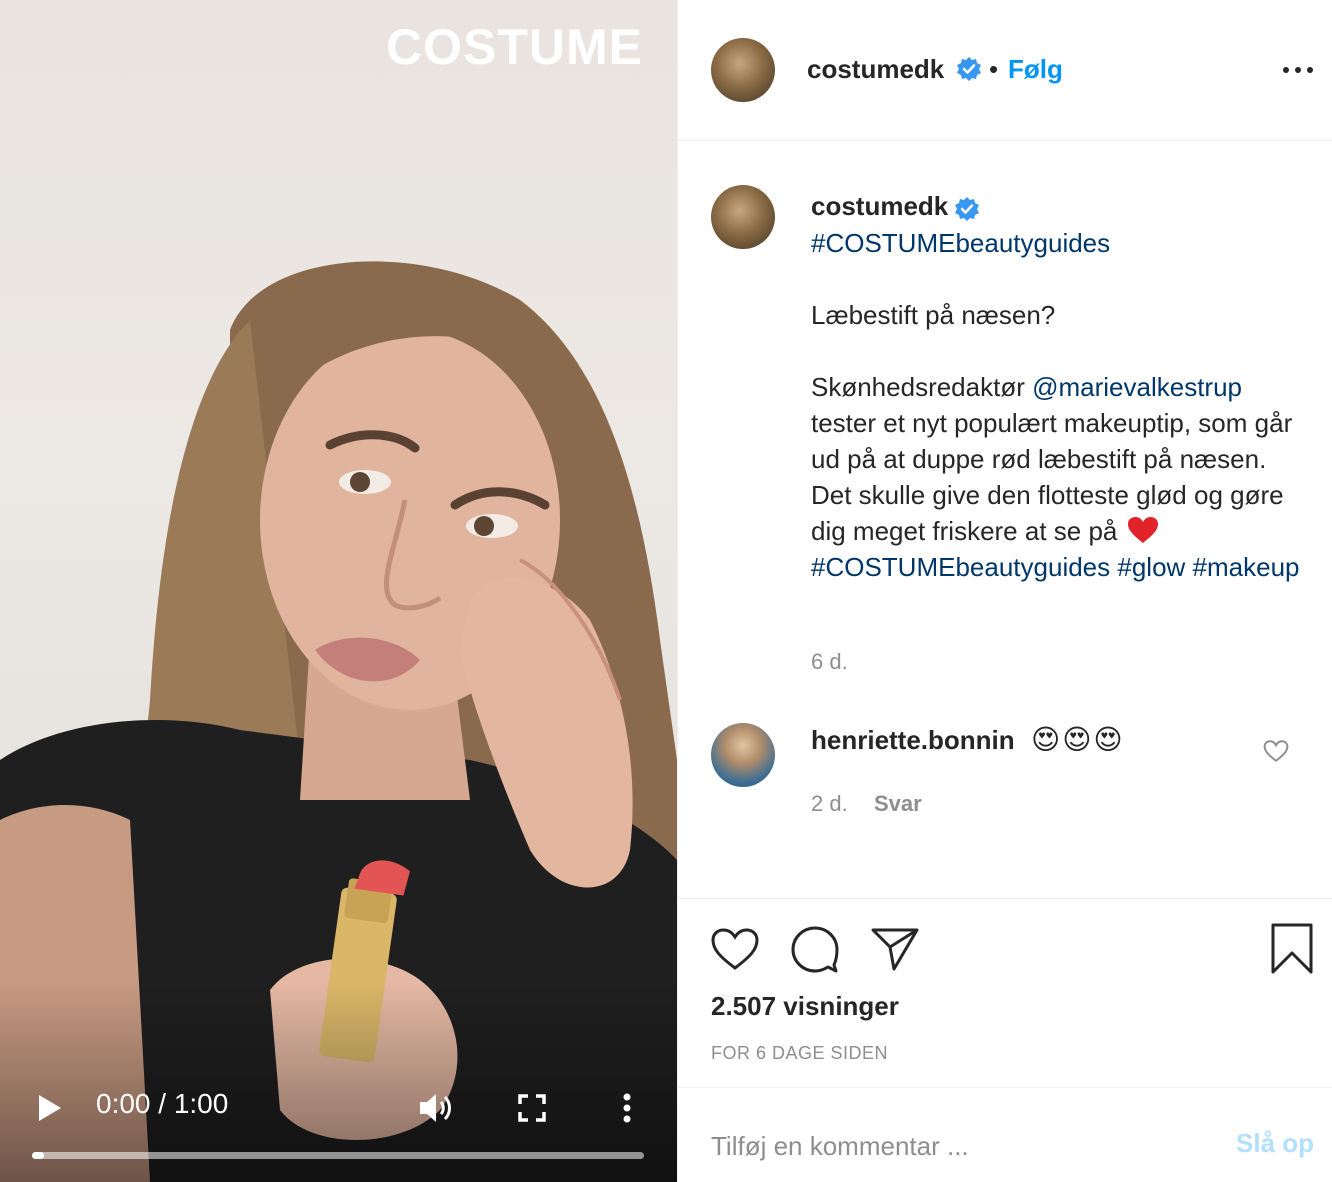 This screenshot has width=1332, height=1182. I want to click on more-vertical-icon, so click(627, 1108).